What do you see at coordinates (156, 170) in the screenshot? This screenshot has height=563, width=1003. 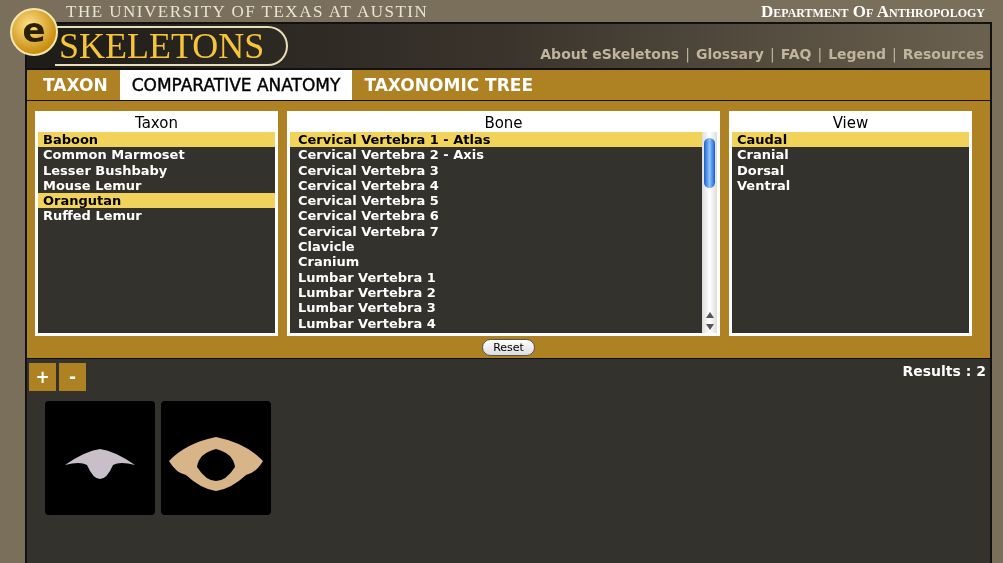 I see `list-item: Lesser Bushbaby` at bounding box center [156, 170].